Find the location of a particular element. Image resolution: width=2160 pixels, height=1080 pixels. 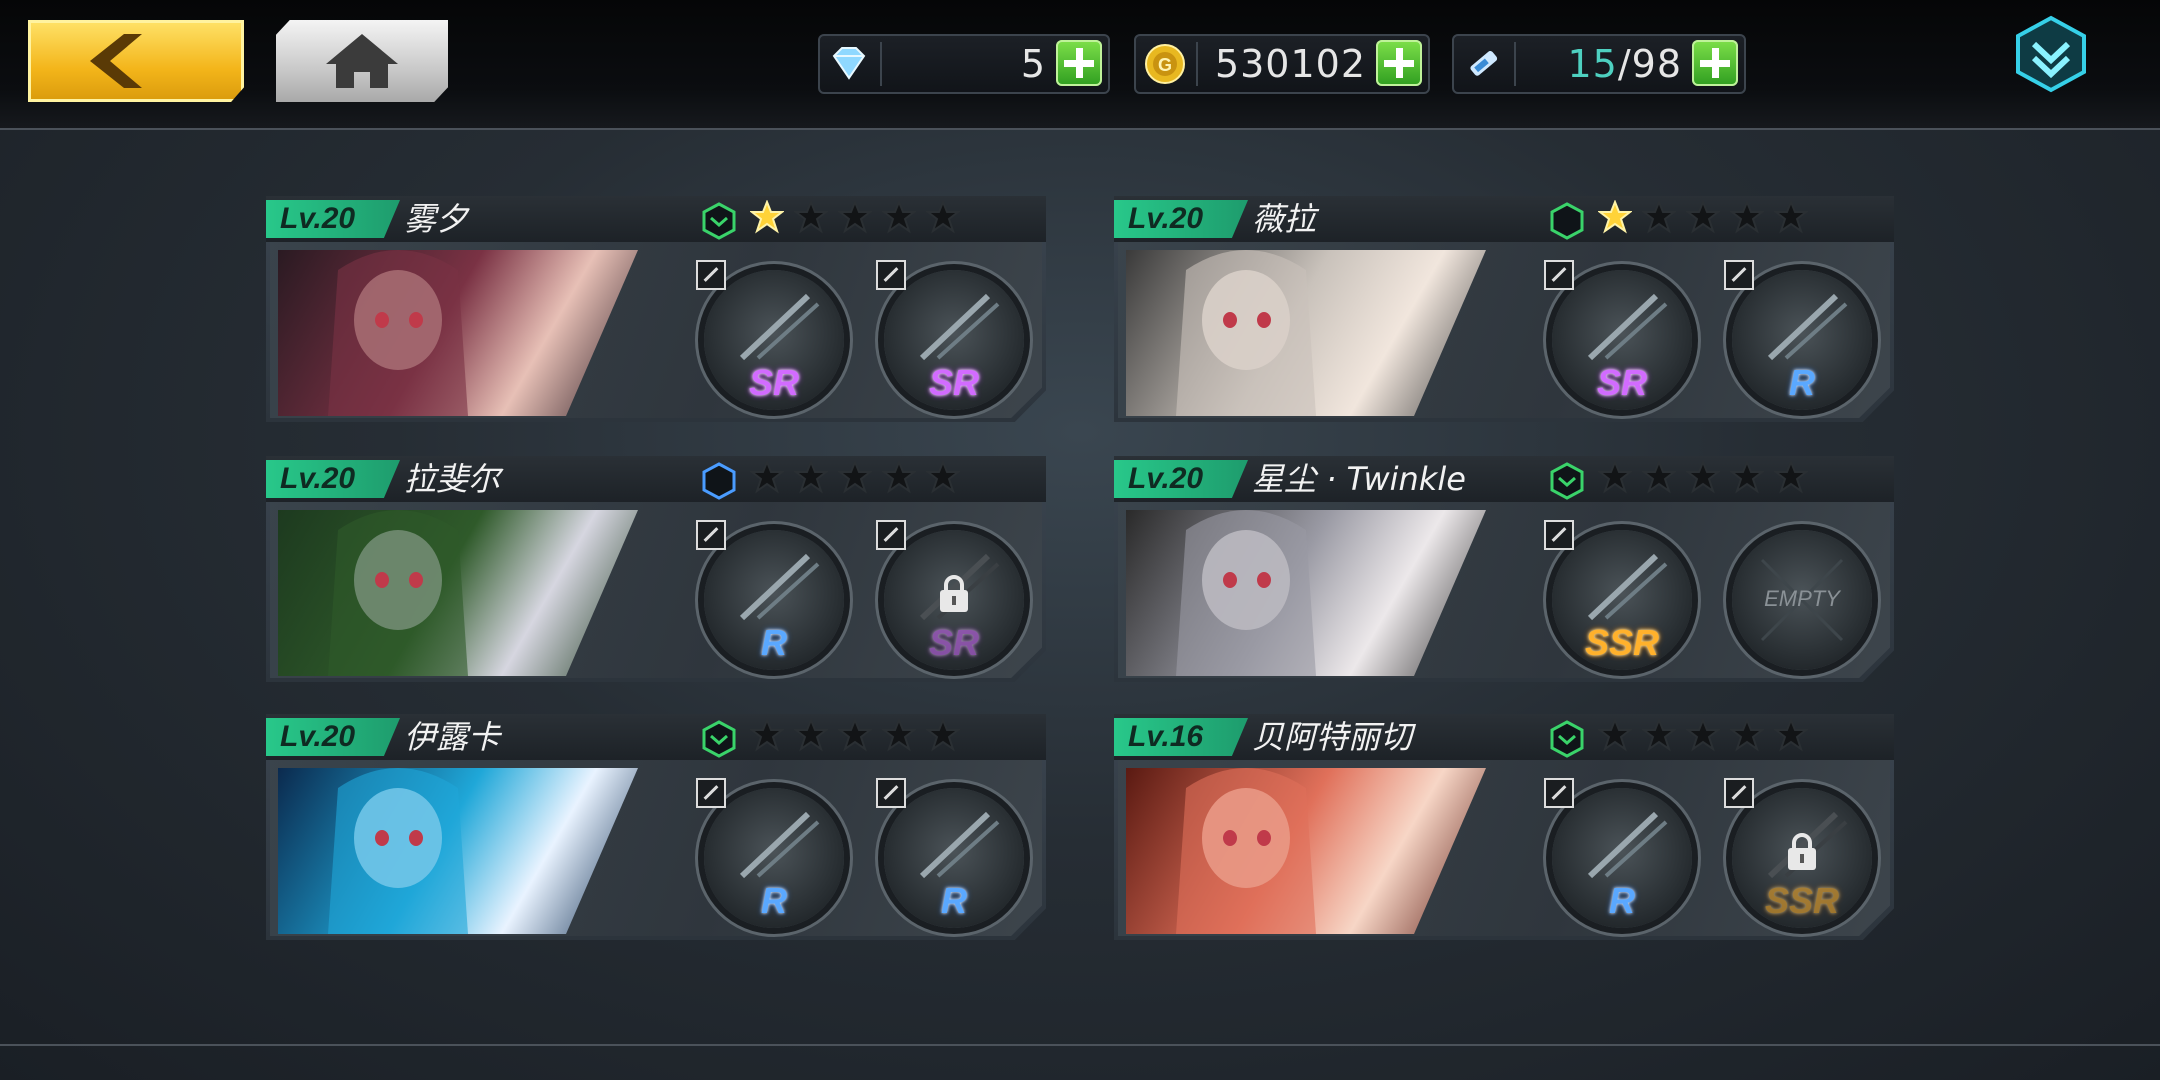

svg-text: G is located at coordinates (1165, 65).